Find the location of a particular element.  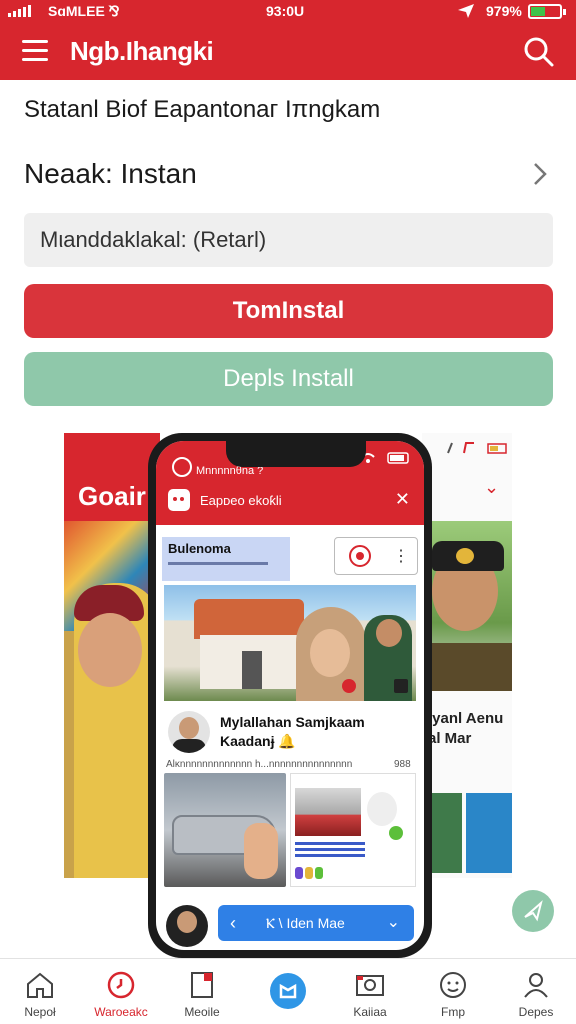

category-tag: Bulenoma is located at coordinates (226, 559).